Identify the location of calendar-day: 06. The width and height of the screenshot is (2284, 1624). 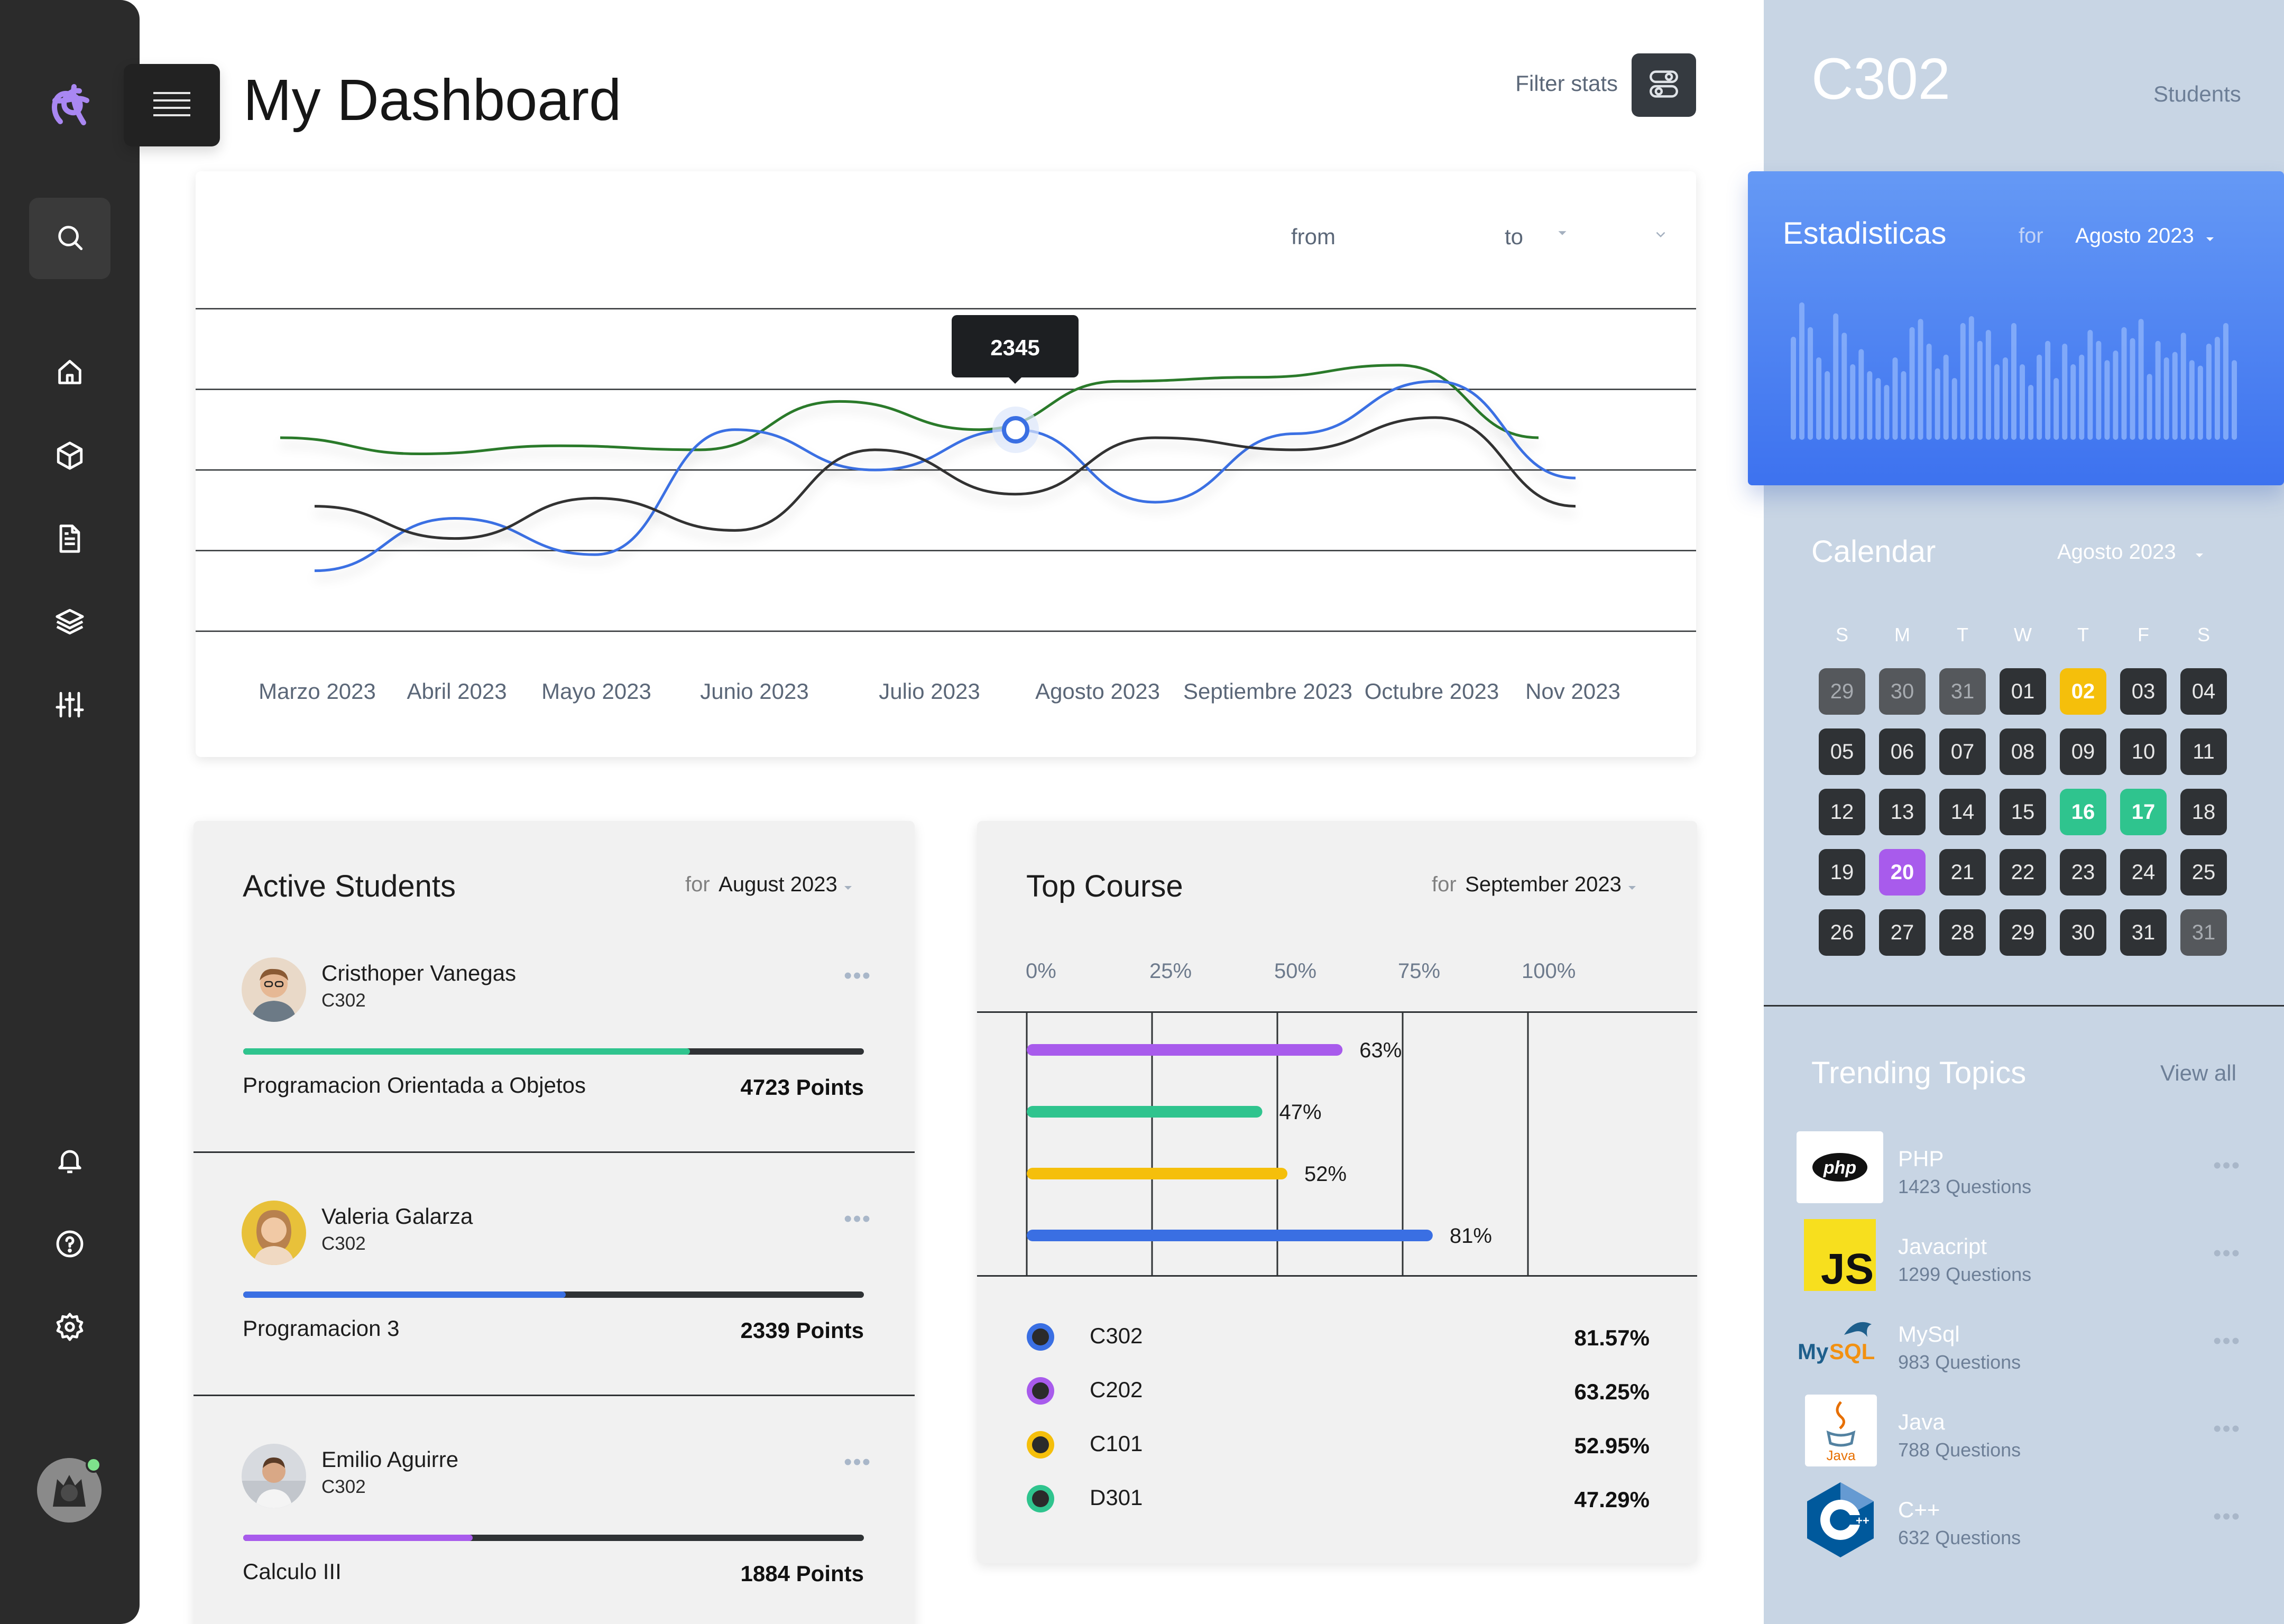
(1902, 751).